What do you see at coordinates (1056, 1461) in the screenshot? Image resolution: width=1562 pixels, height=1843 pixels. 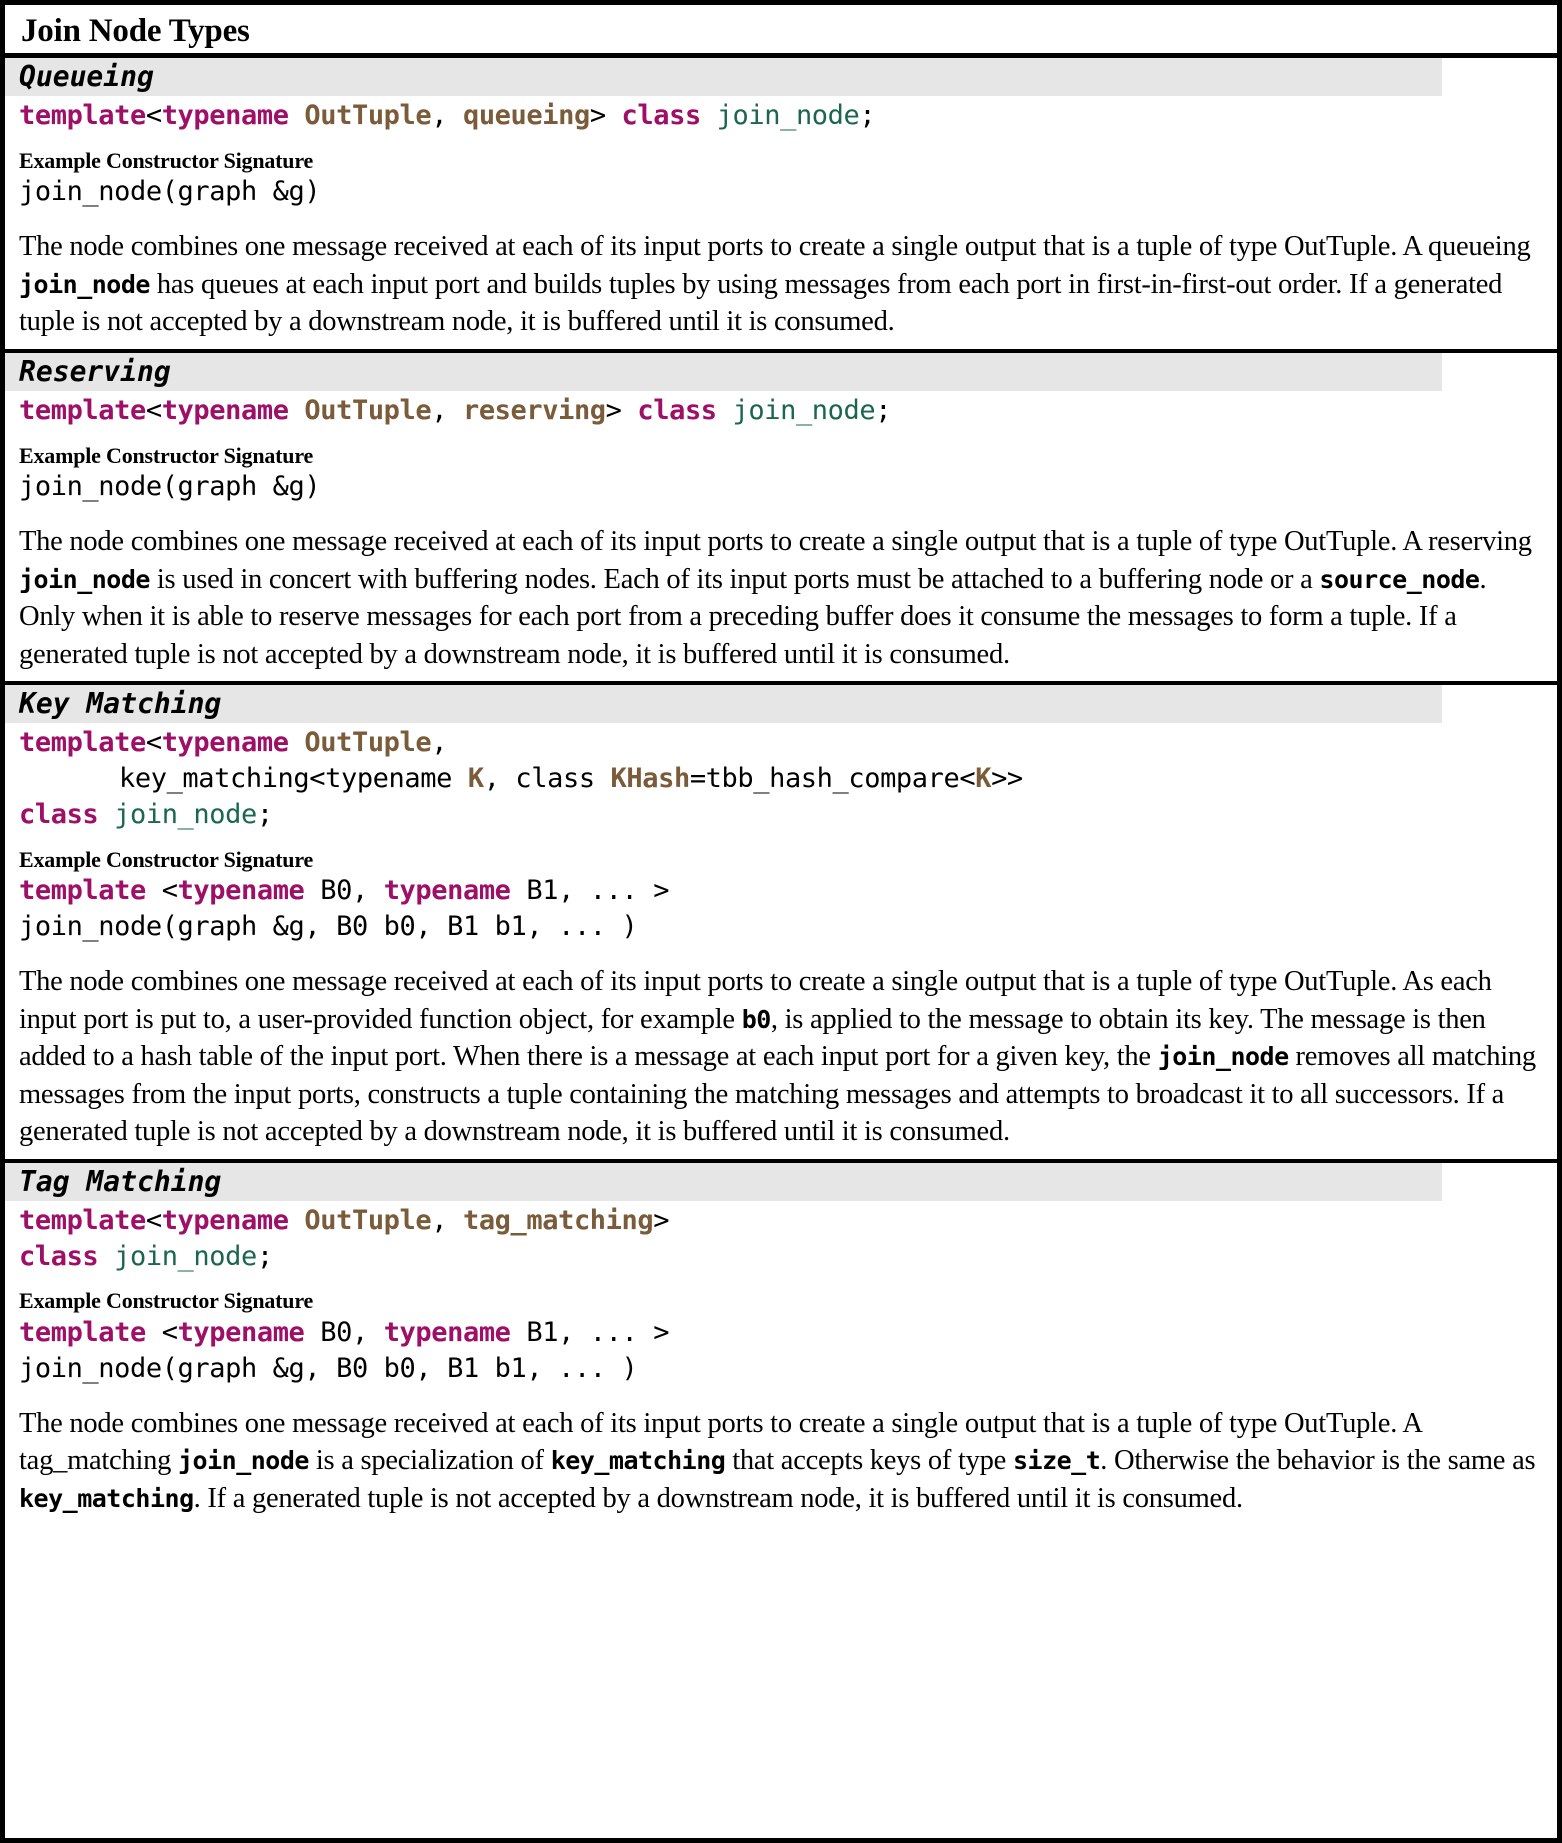 I see `inline-code-size-t: size_t` at bounding box center [1056, 1461].